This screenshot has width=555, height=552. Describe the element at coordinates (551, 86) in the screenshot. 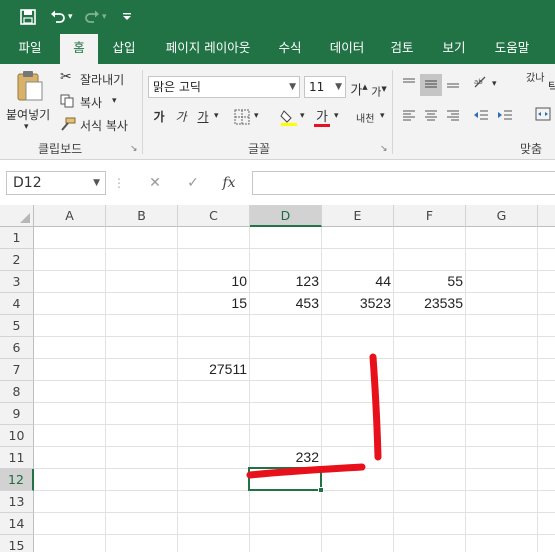

I see `wrap-text-icon: 탁` at that location.